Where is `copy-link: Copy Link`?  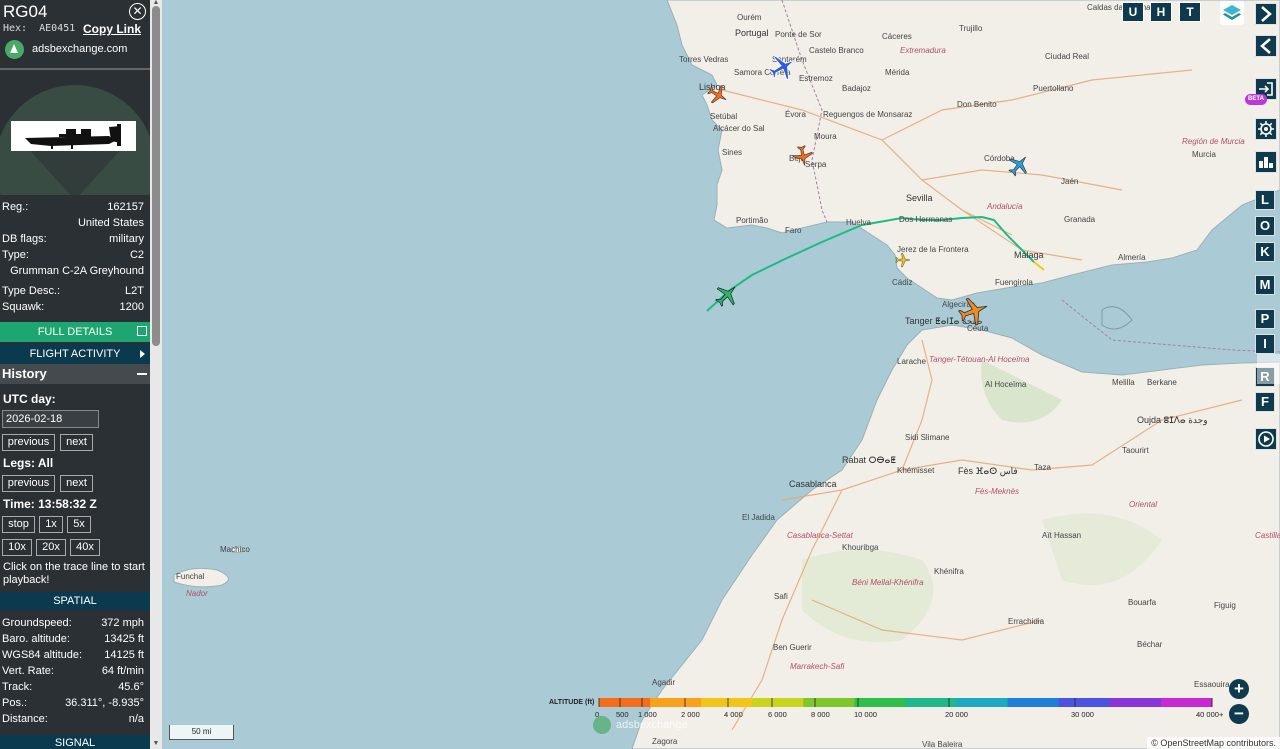 copy-link: Copy Link is located at coordinates (112, 29).